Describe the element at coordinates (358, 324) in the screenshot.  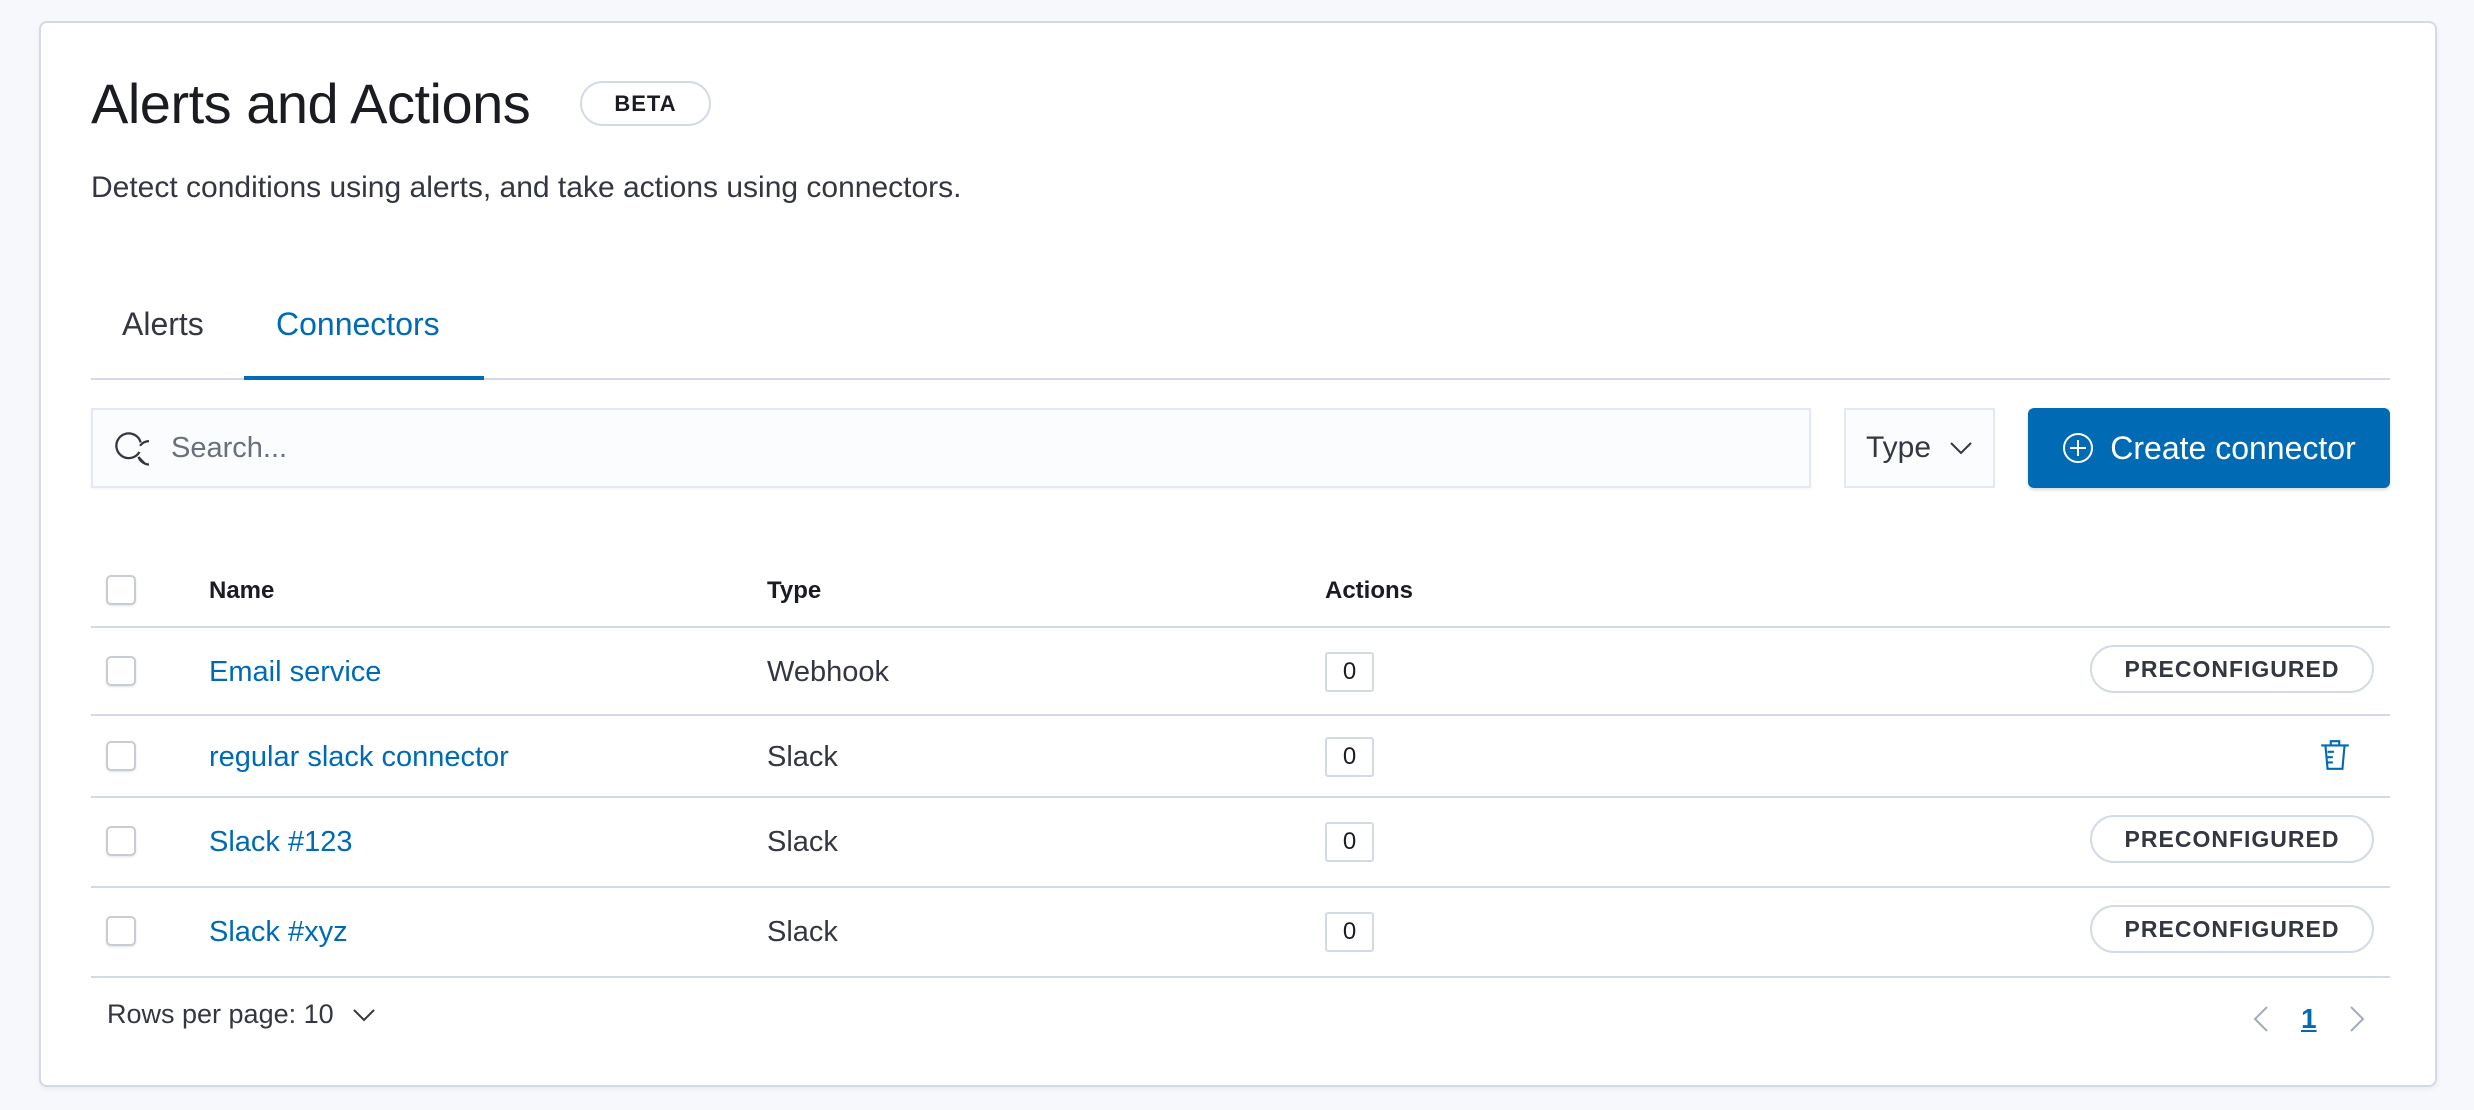
I see `tab-connectors: Connectors` at that location.